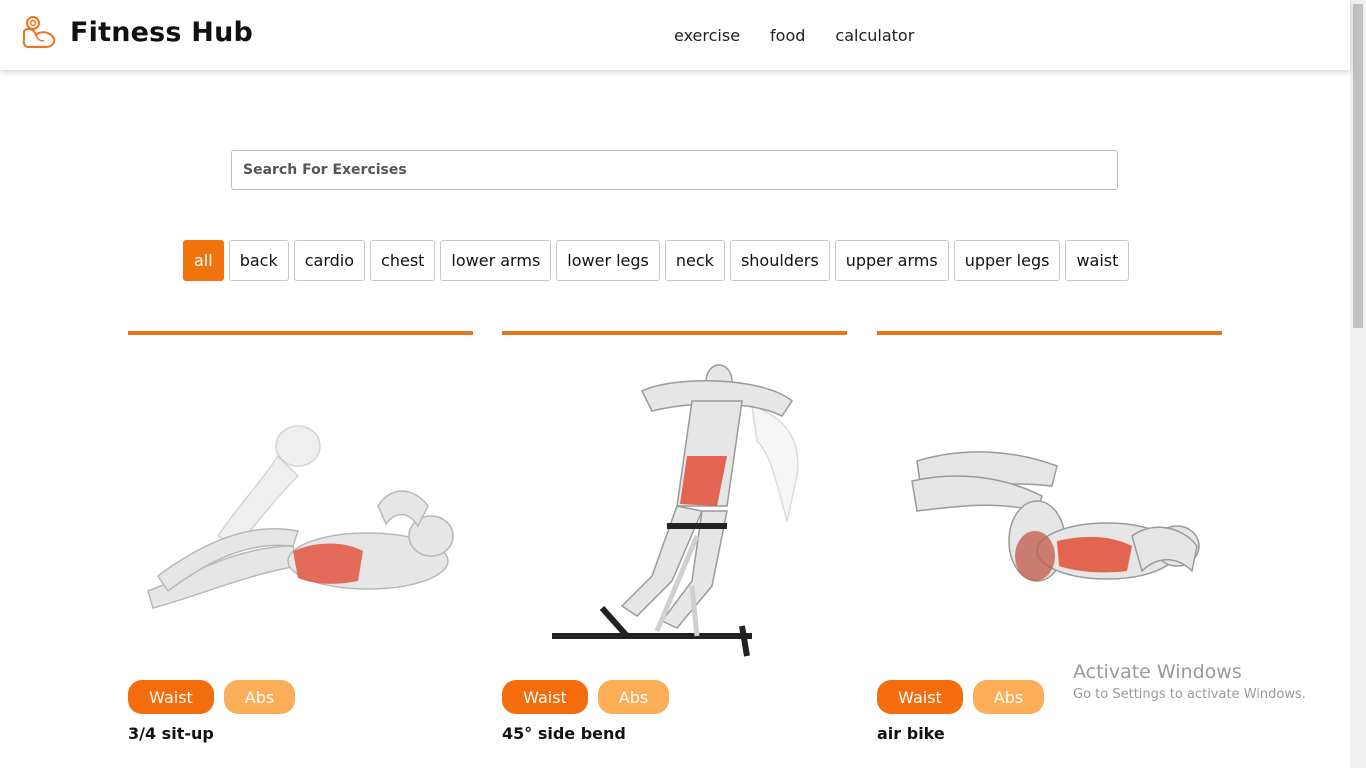 The height and width of the screenshot is (768, 1366). Describe the element at coordinates (787, 35) in the screenshot. I see `nav-food: food` at that location.